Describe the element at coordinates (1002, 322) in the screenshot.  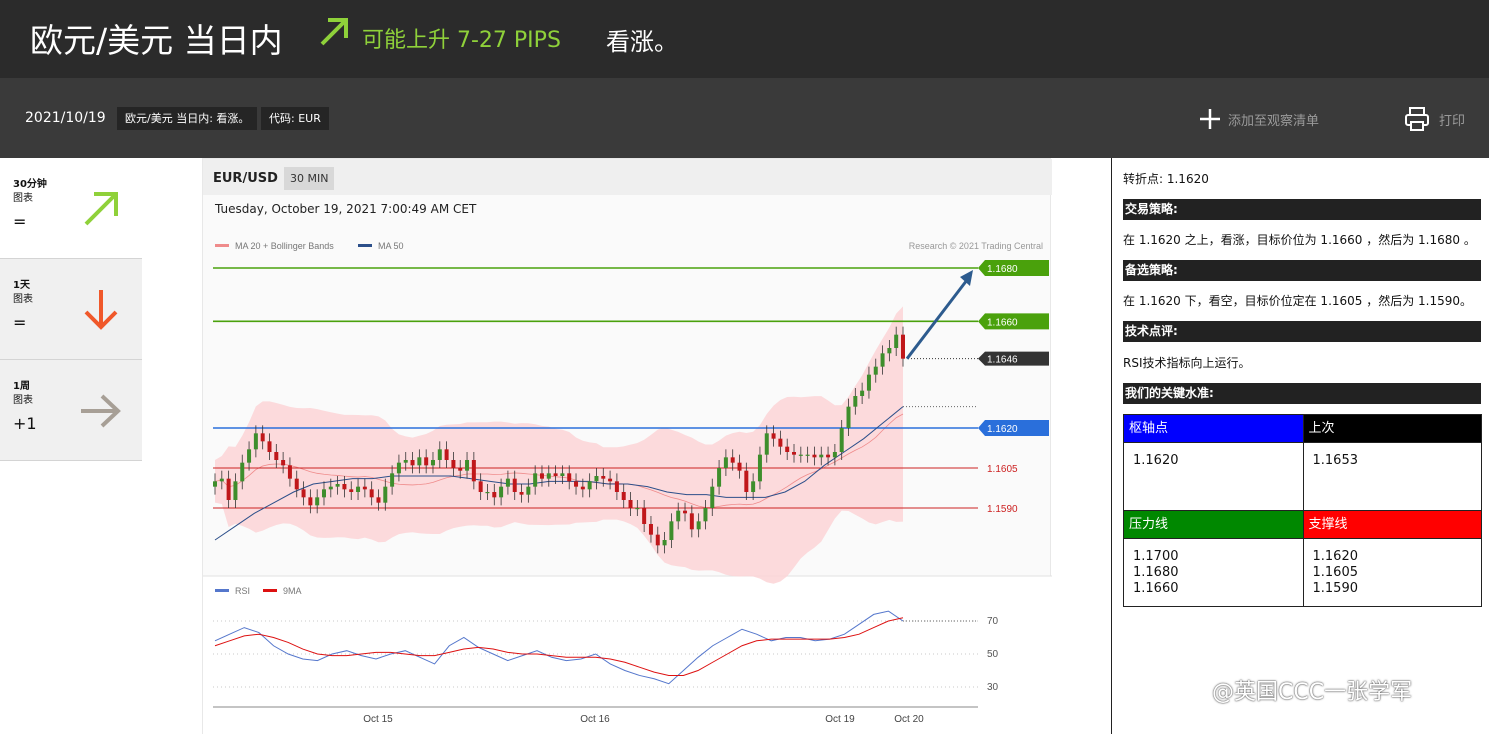
I see `level-label: 1.1660` at that location.